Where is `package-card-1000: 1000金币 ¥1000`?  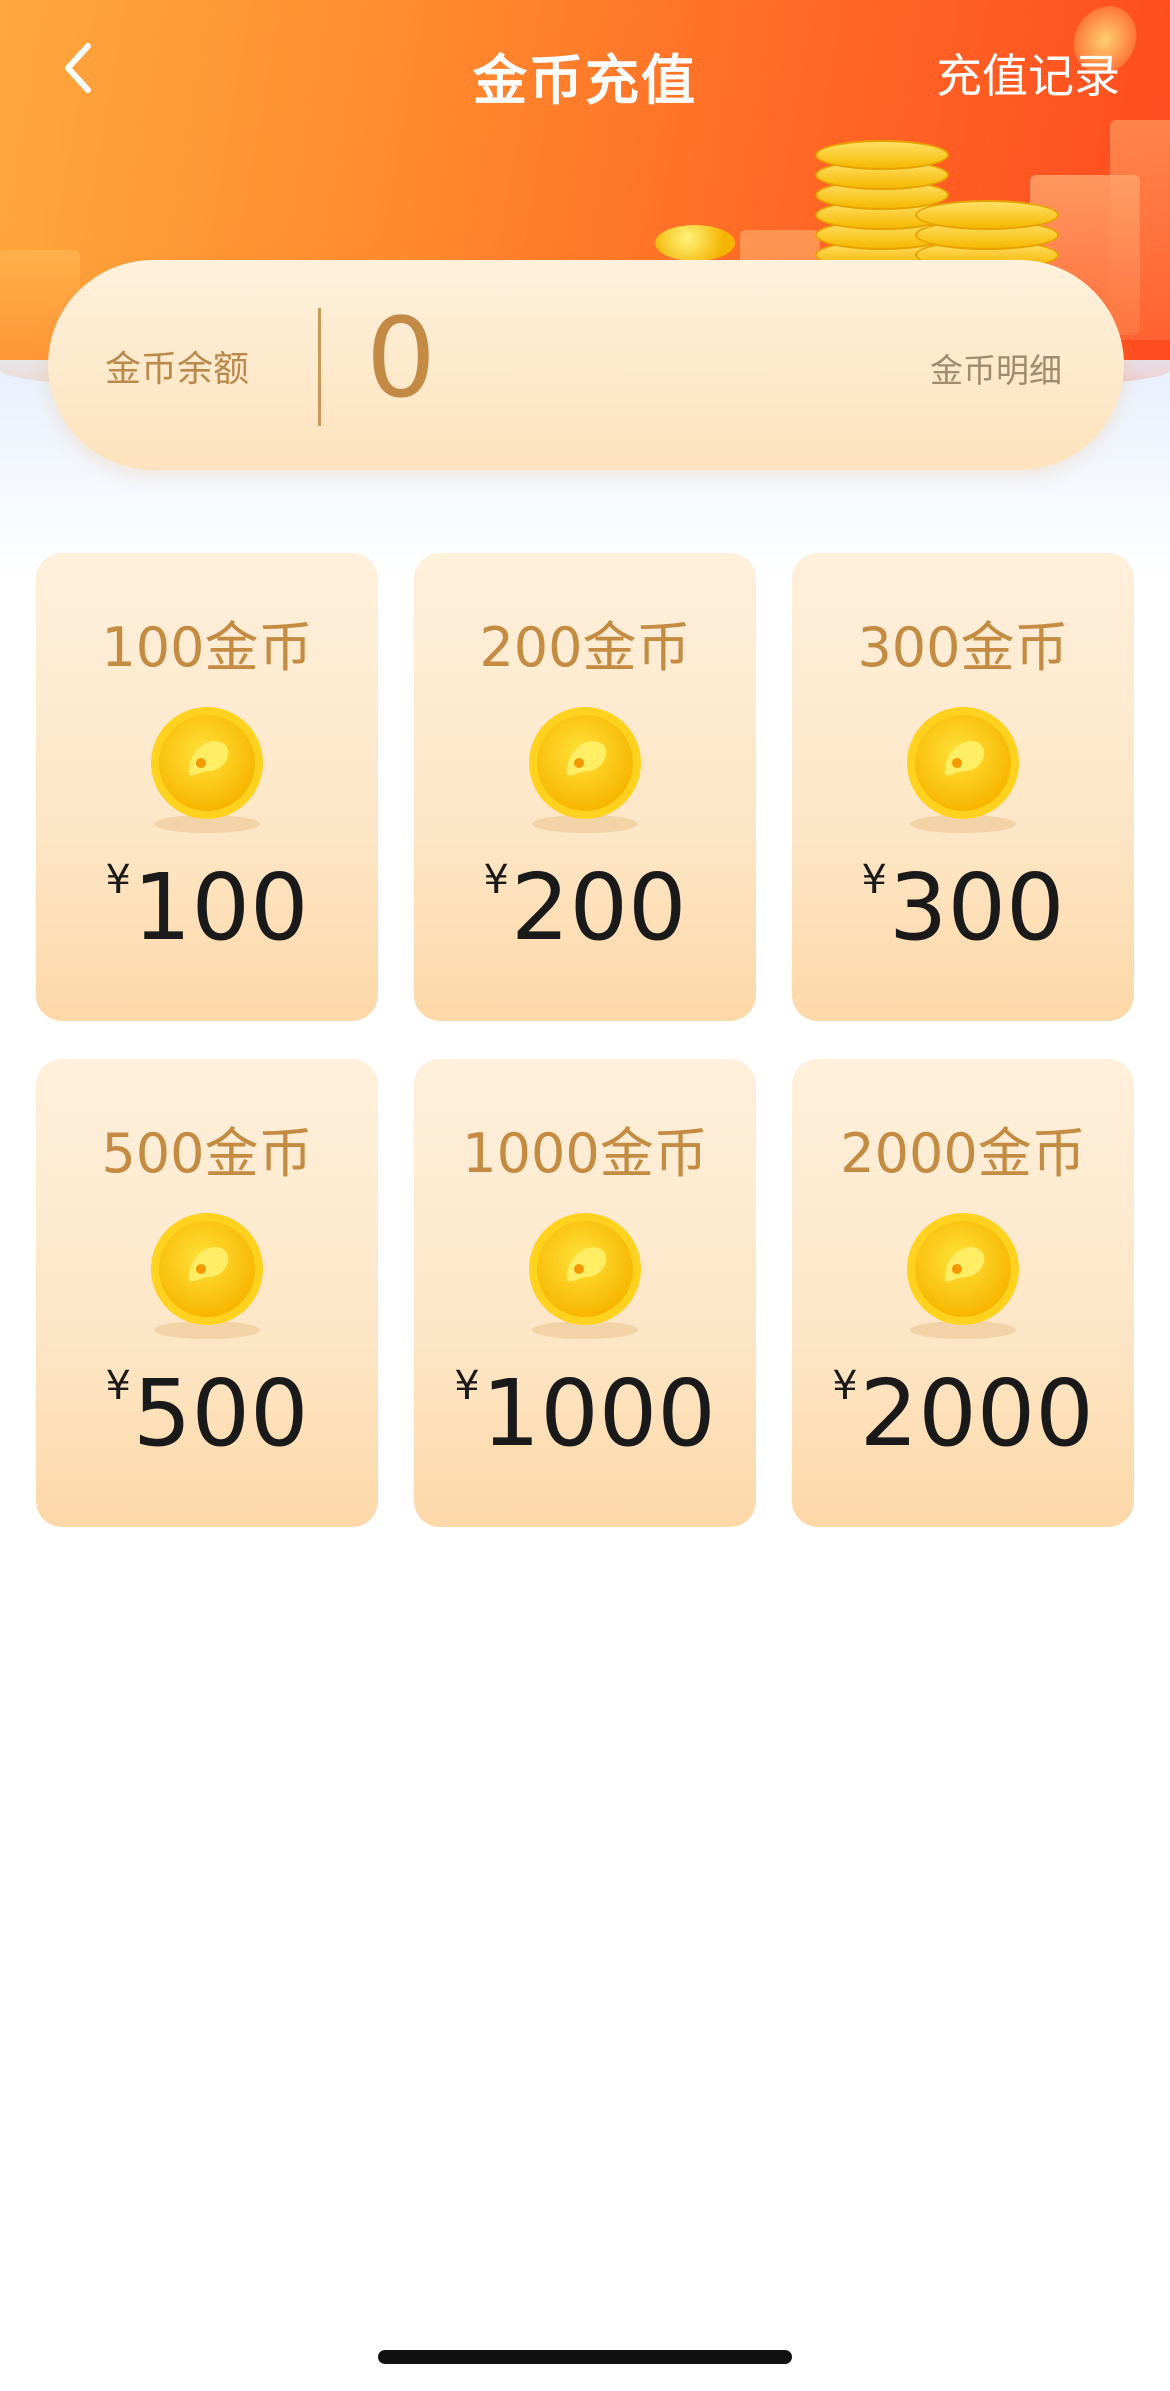 package-card-1000: 1000金币 ¥1000 is located at coordinates (585, 1293).